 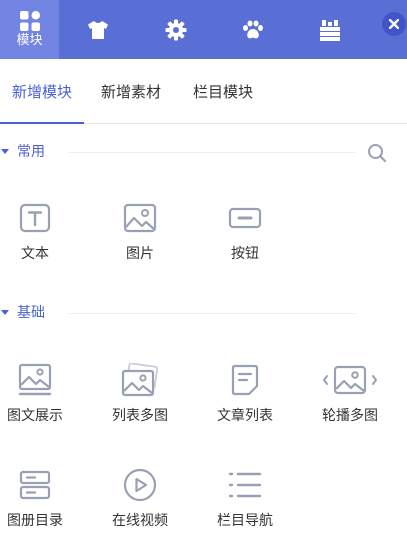 I want to click on module-video: 在线视频, so click(x=140, y=502).